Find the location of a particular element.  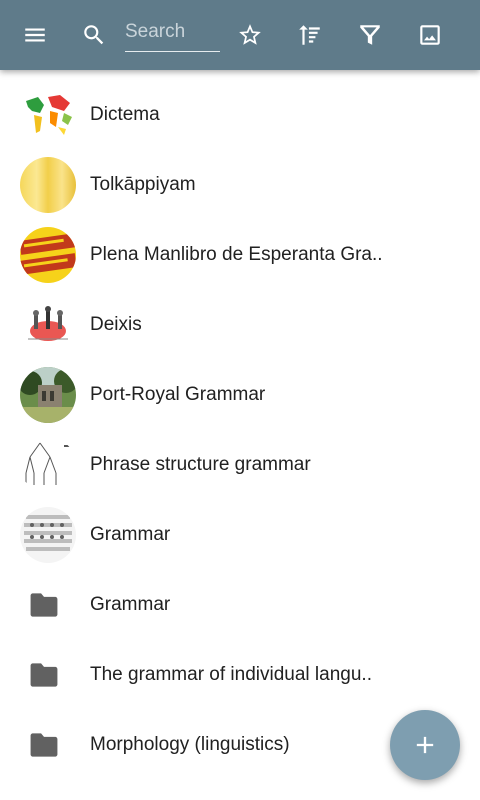

search-input is located at coordinates (172, 32).